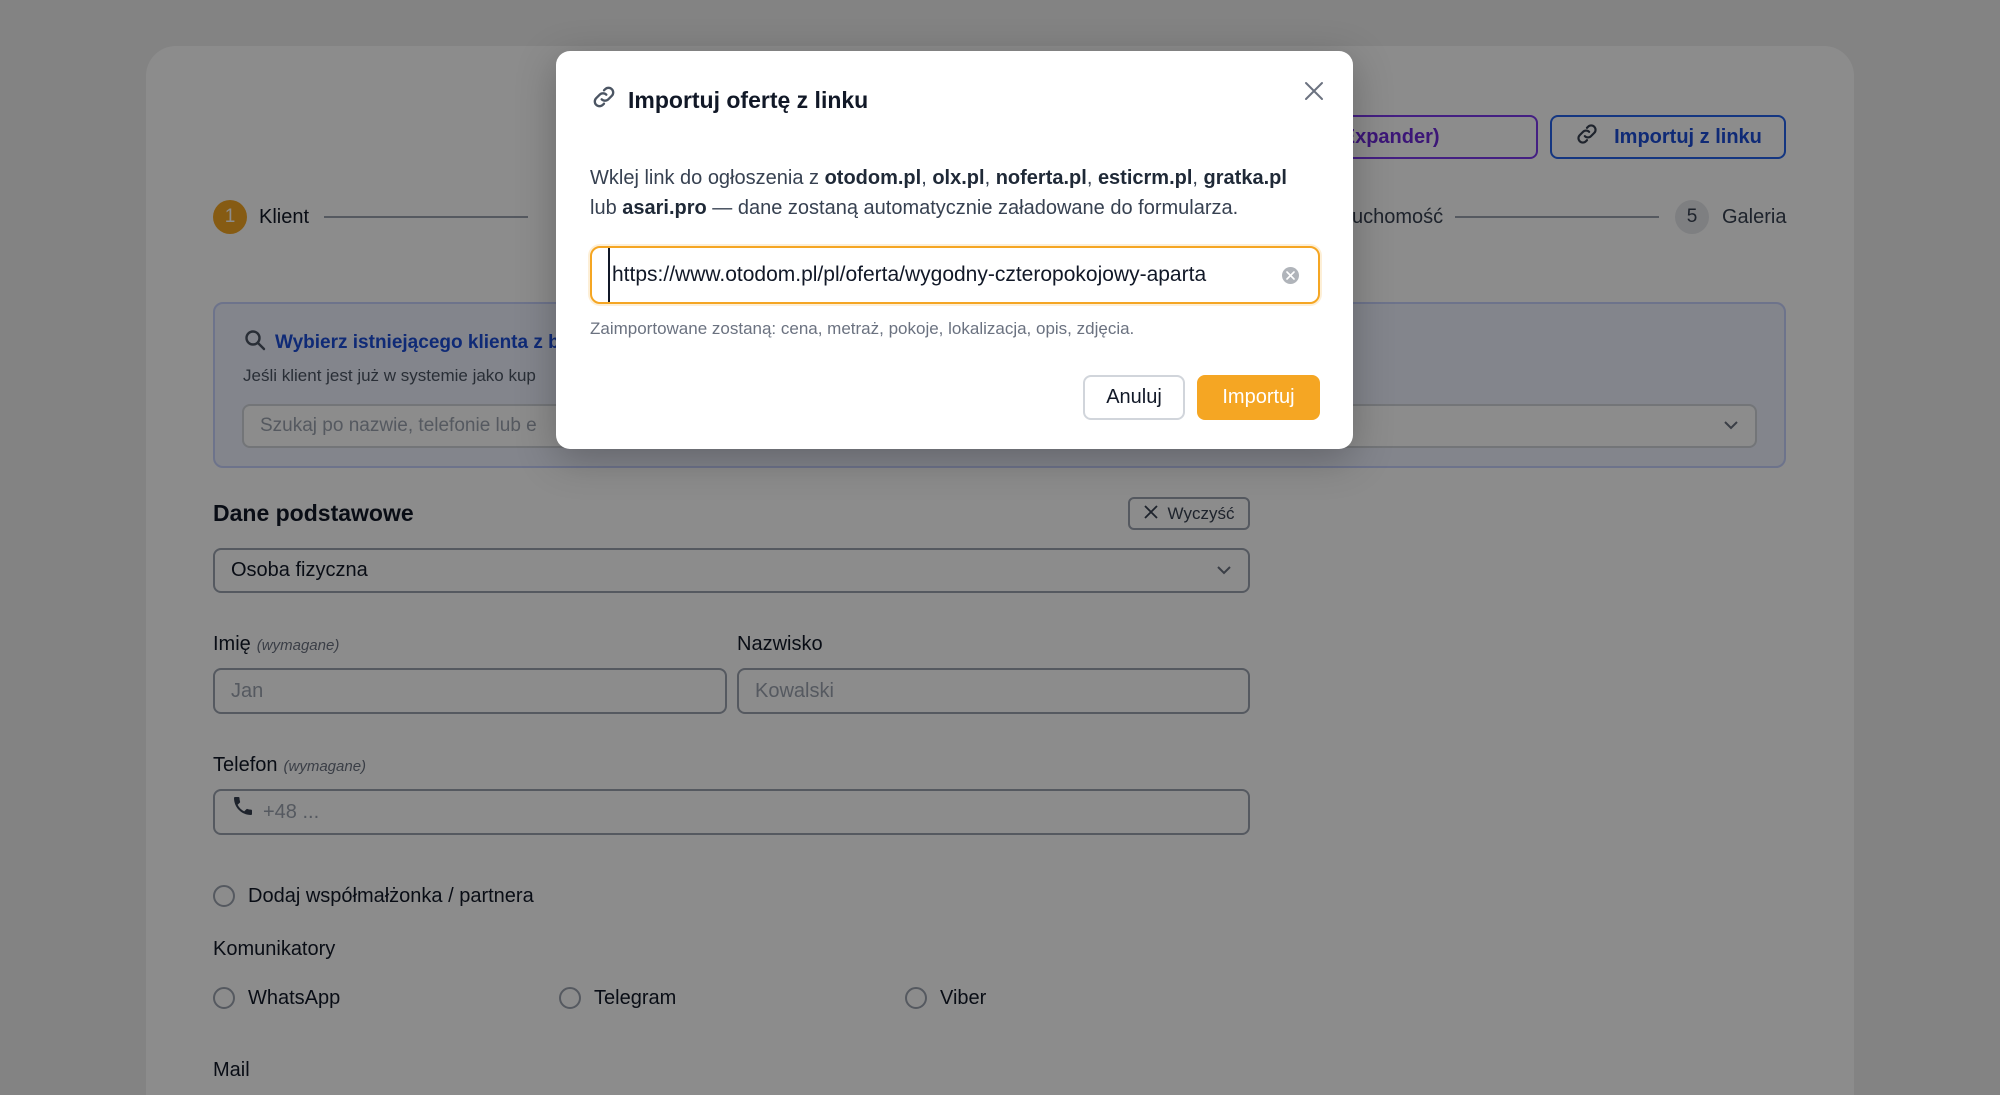 This screenshot has height=1095, width=2000. Describe the element at coordinates (603, 208) in the screenshot. I see `desc-or: lub` at that location.